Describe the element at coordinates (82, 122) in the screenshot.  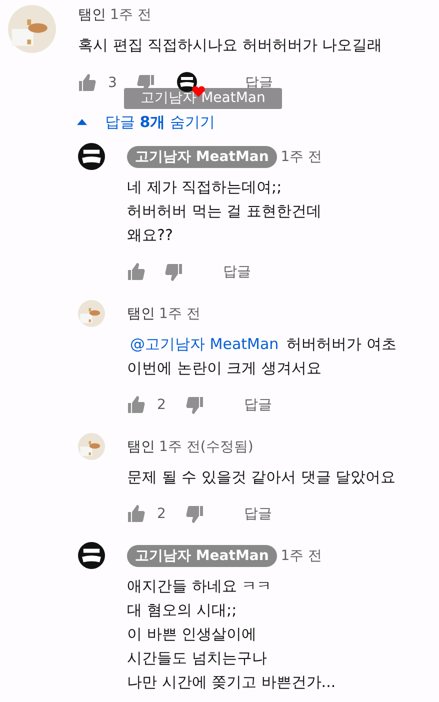
I see `caret-icon` at that location.